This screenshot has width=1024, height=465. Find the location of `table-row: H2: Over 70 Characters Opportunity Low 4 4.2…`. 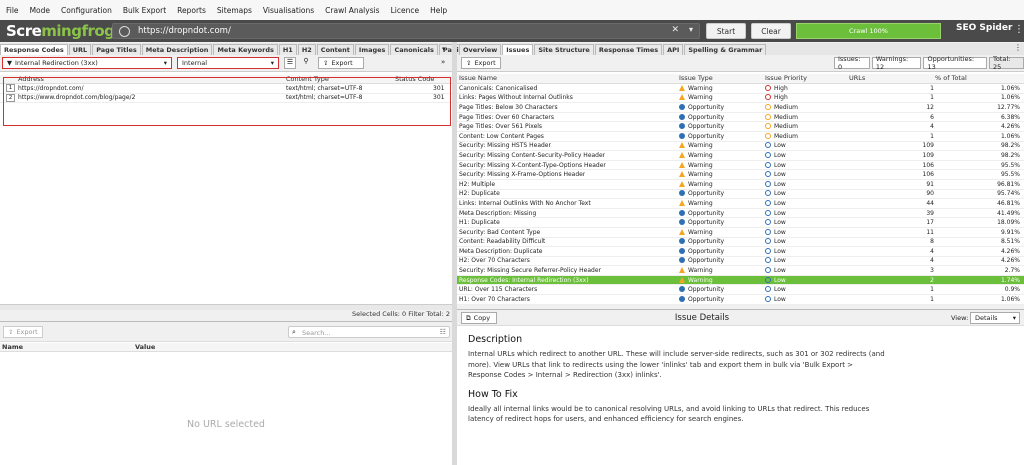

table-row: H2: Over 70 Characters Opportunity Low 4 4.2… is located at coordinates (740, 261).